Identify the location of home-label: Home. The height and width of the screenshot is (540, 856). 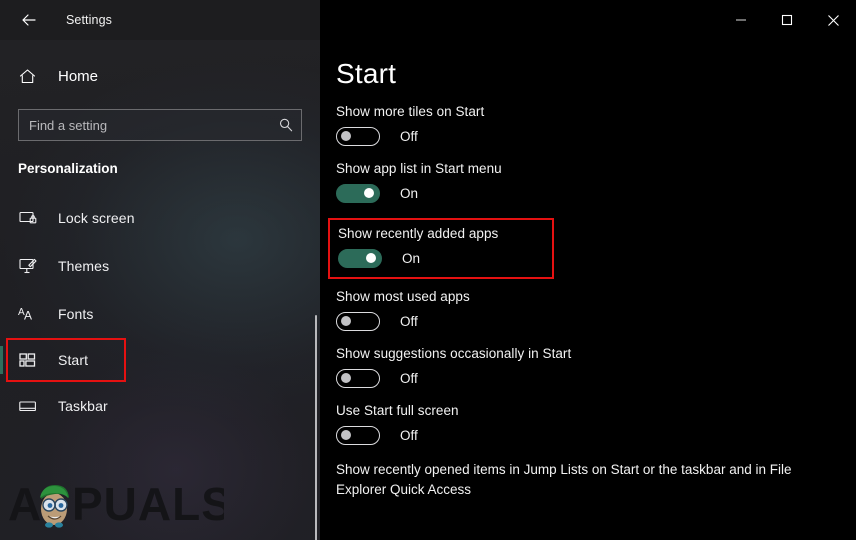
(78, 76).